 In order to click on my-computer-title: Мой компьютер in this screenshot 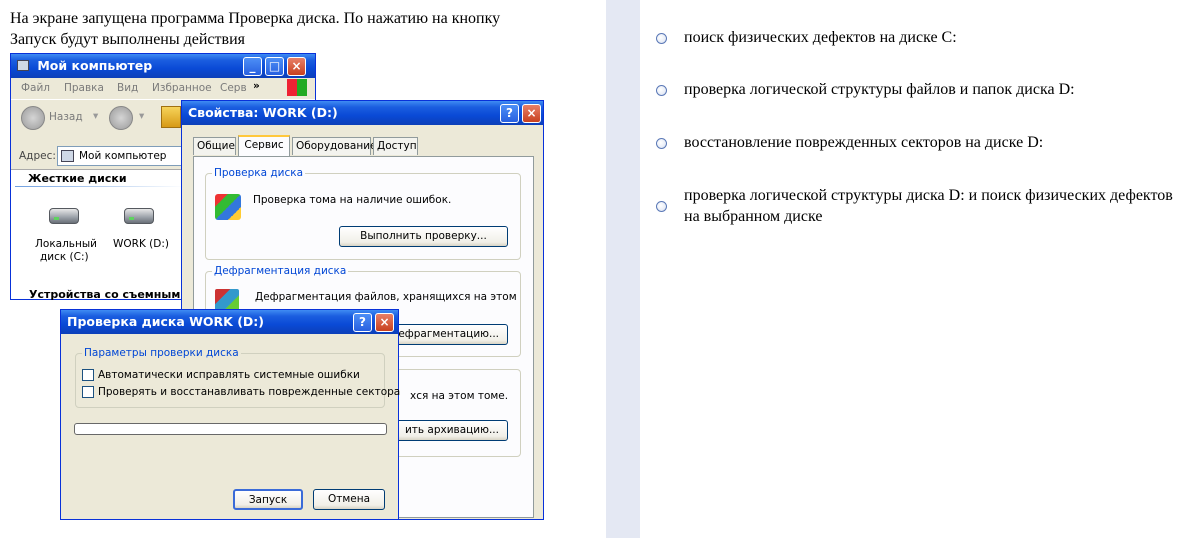, I will do `click(95, 65)`.